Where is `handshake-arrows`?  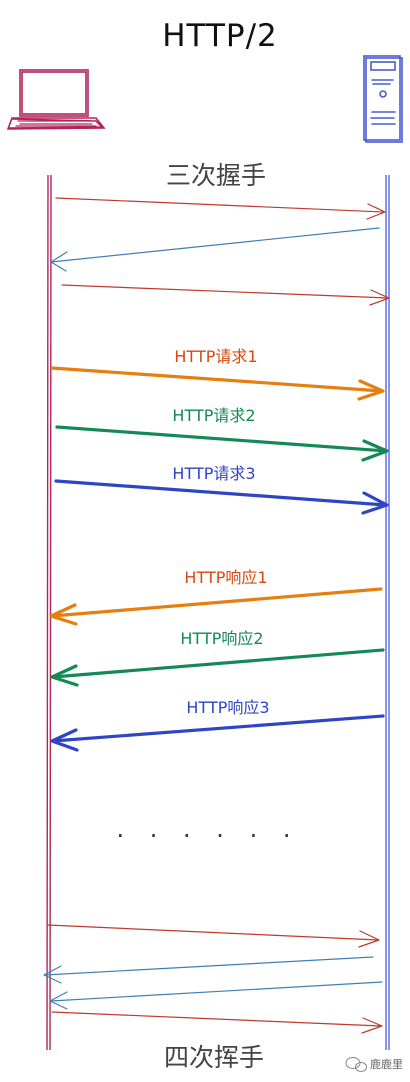 handshake-arrows is located at coordinates (220, 251).